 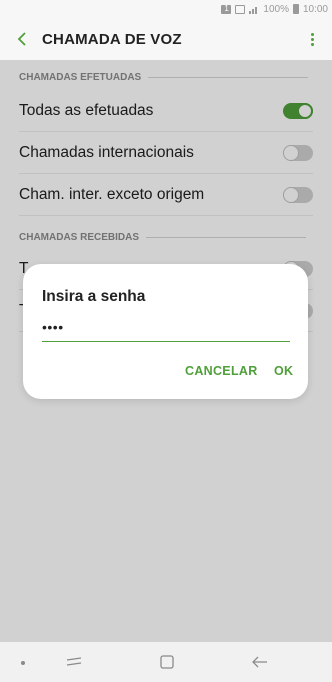 What do you see at coordinates (295, 9) in the screenshot?
I see `battery-icon` at bounding box center [295, 9].